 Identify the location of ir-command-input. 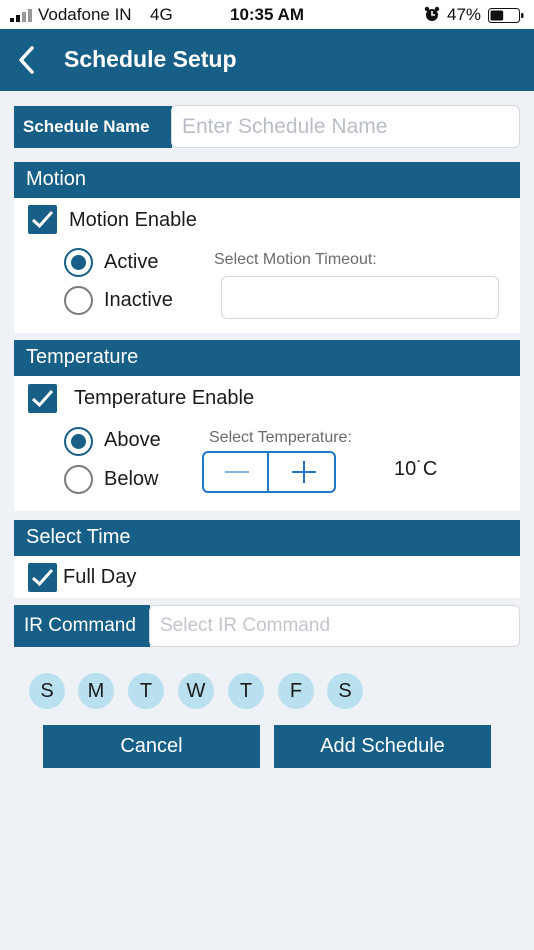
(334, 626).